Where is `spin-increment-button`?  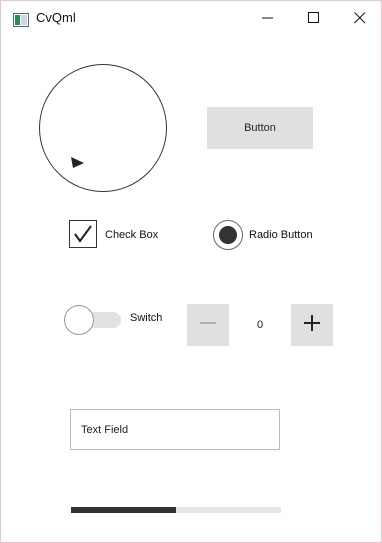
spin-increment-button is located at coordinates (312, 325).